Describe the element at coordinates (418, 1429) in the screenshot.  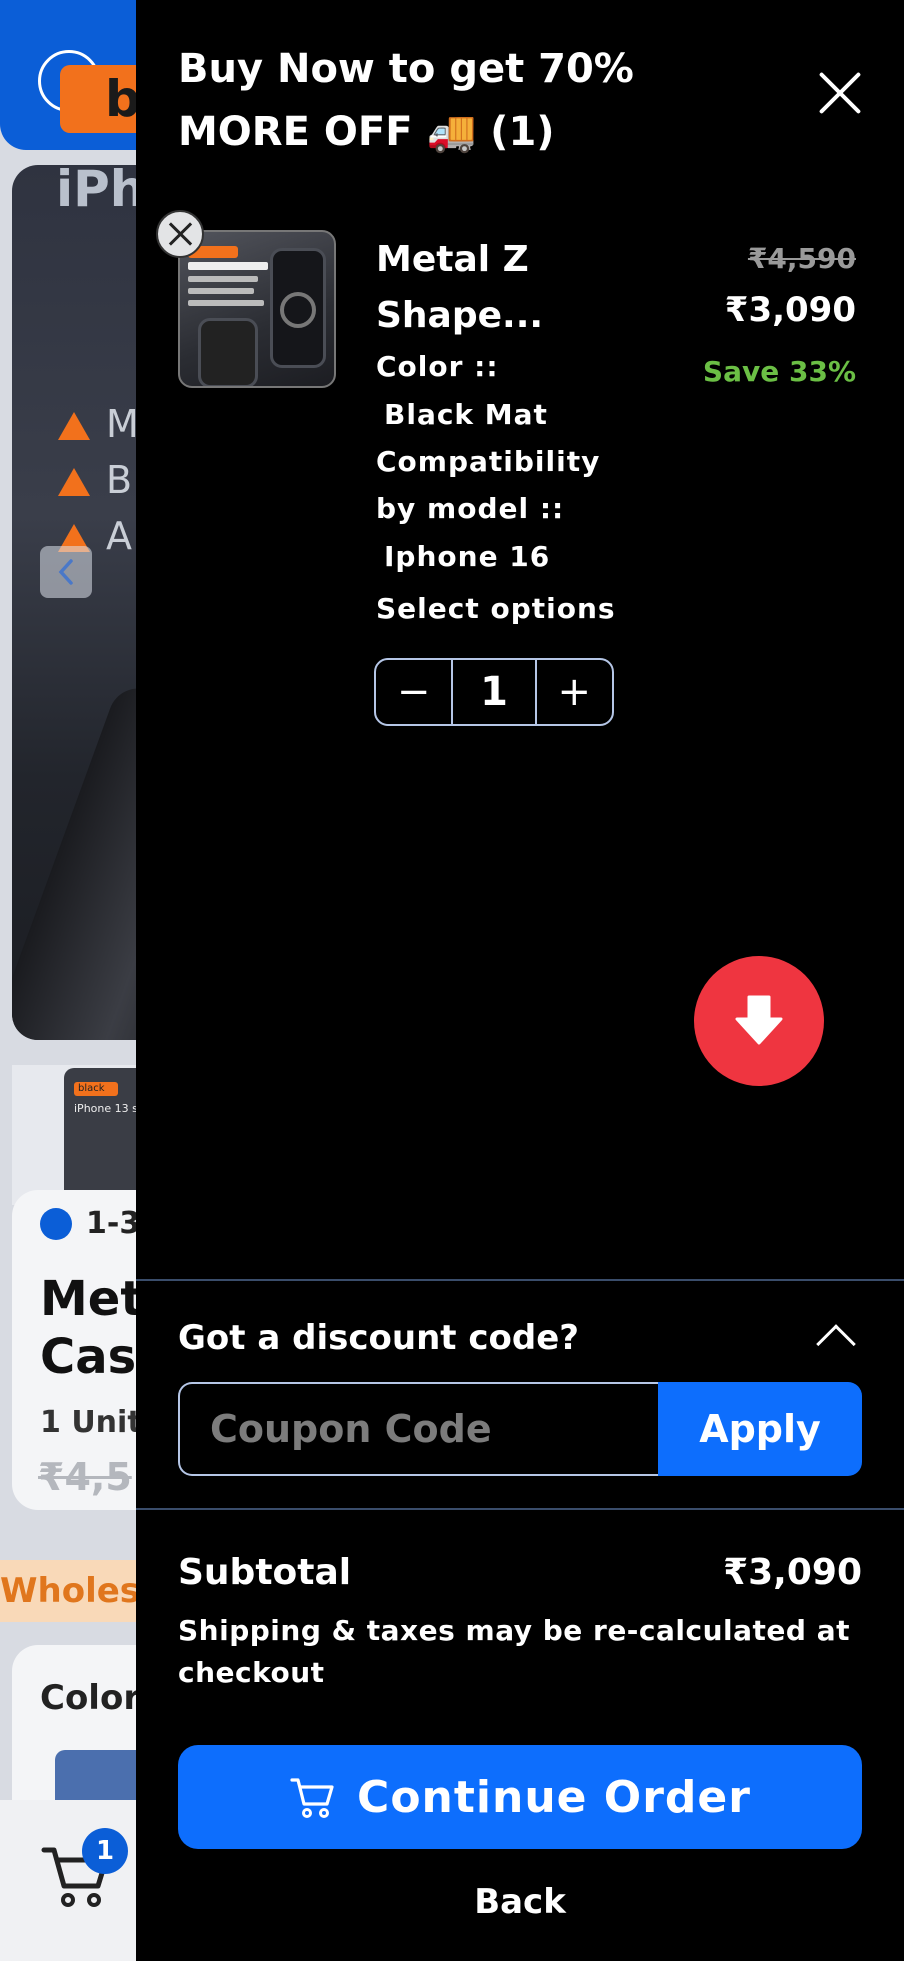
I see `coupon-input` at that location.